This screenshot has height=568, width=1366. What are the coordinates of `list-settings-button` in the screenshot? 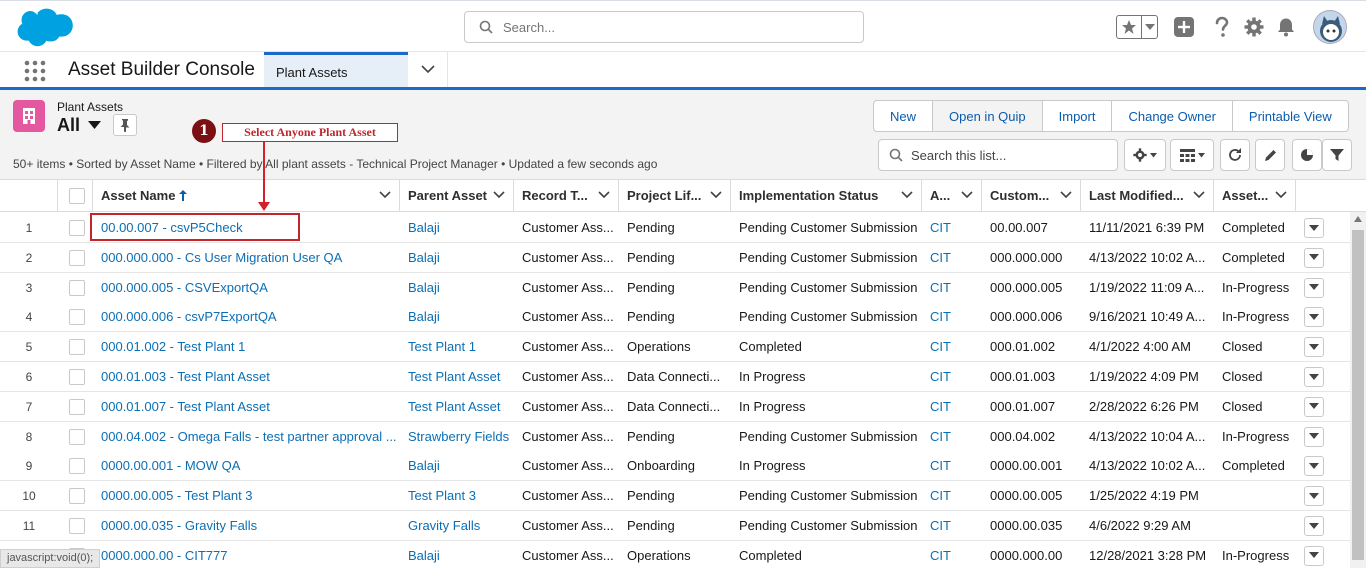 It's located at (1145, 155).